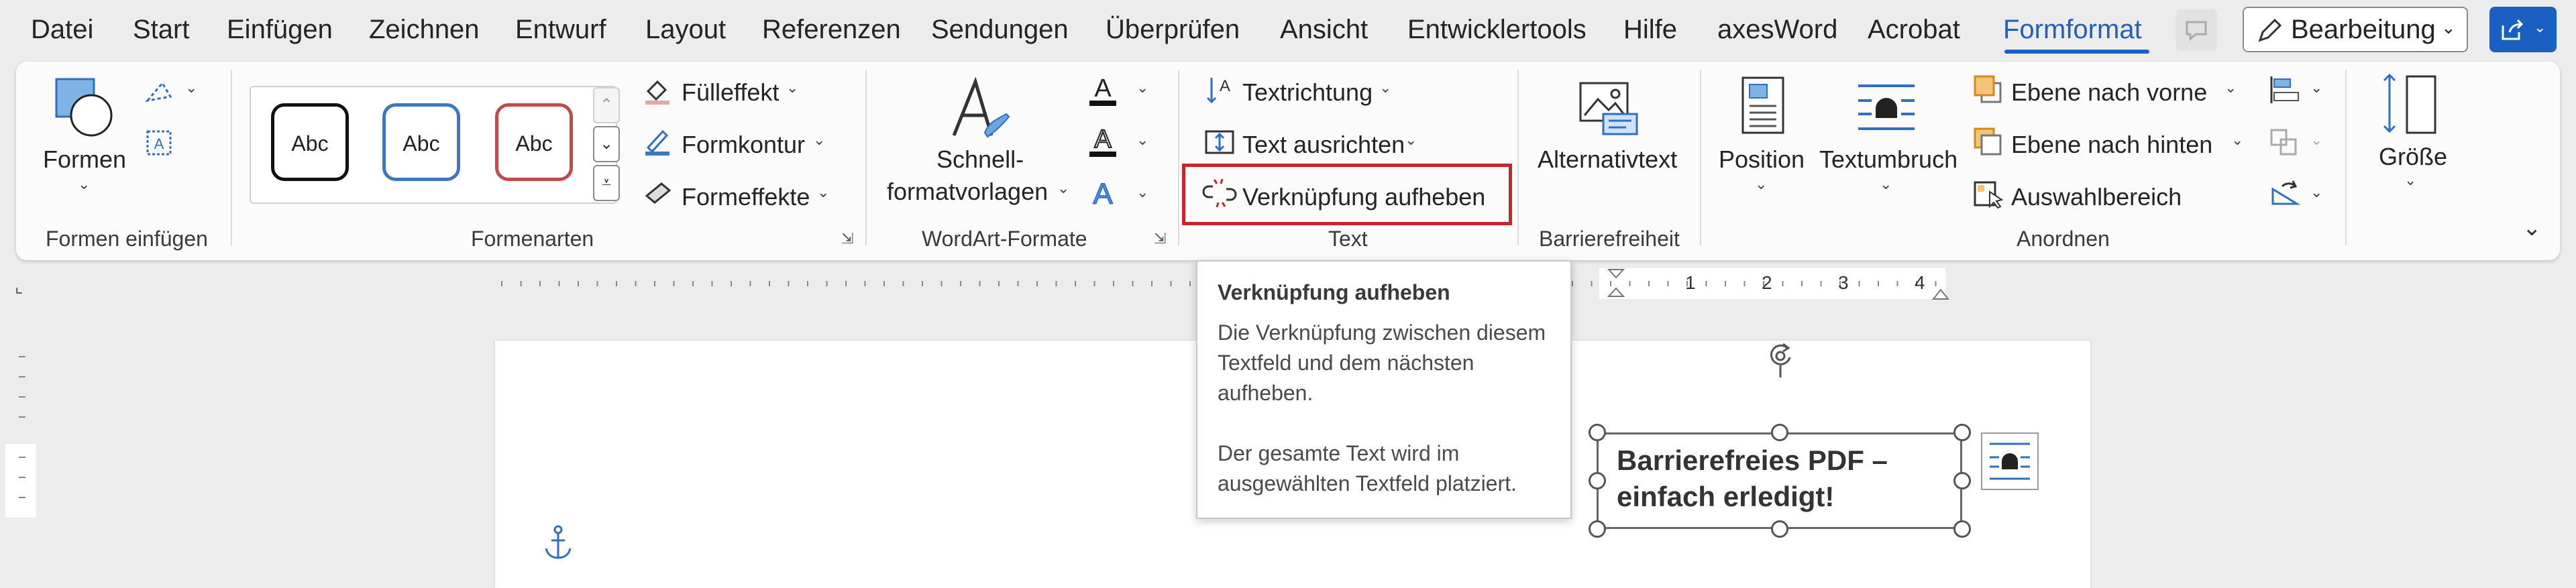 The width and height of the screenshot is (2576, 588). What do you see at coordinates (424, 29) in the screenshot?
I see `menu-zeichnen: Zeichnen` at bounding box center [424, 29].